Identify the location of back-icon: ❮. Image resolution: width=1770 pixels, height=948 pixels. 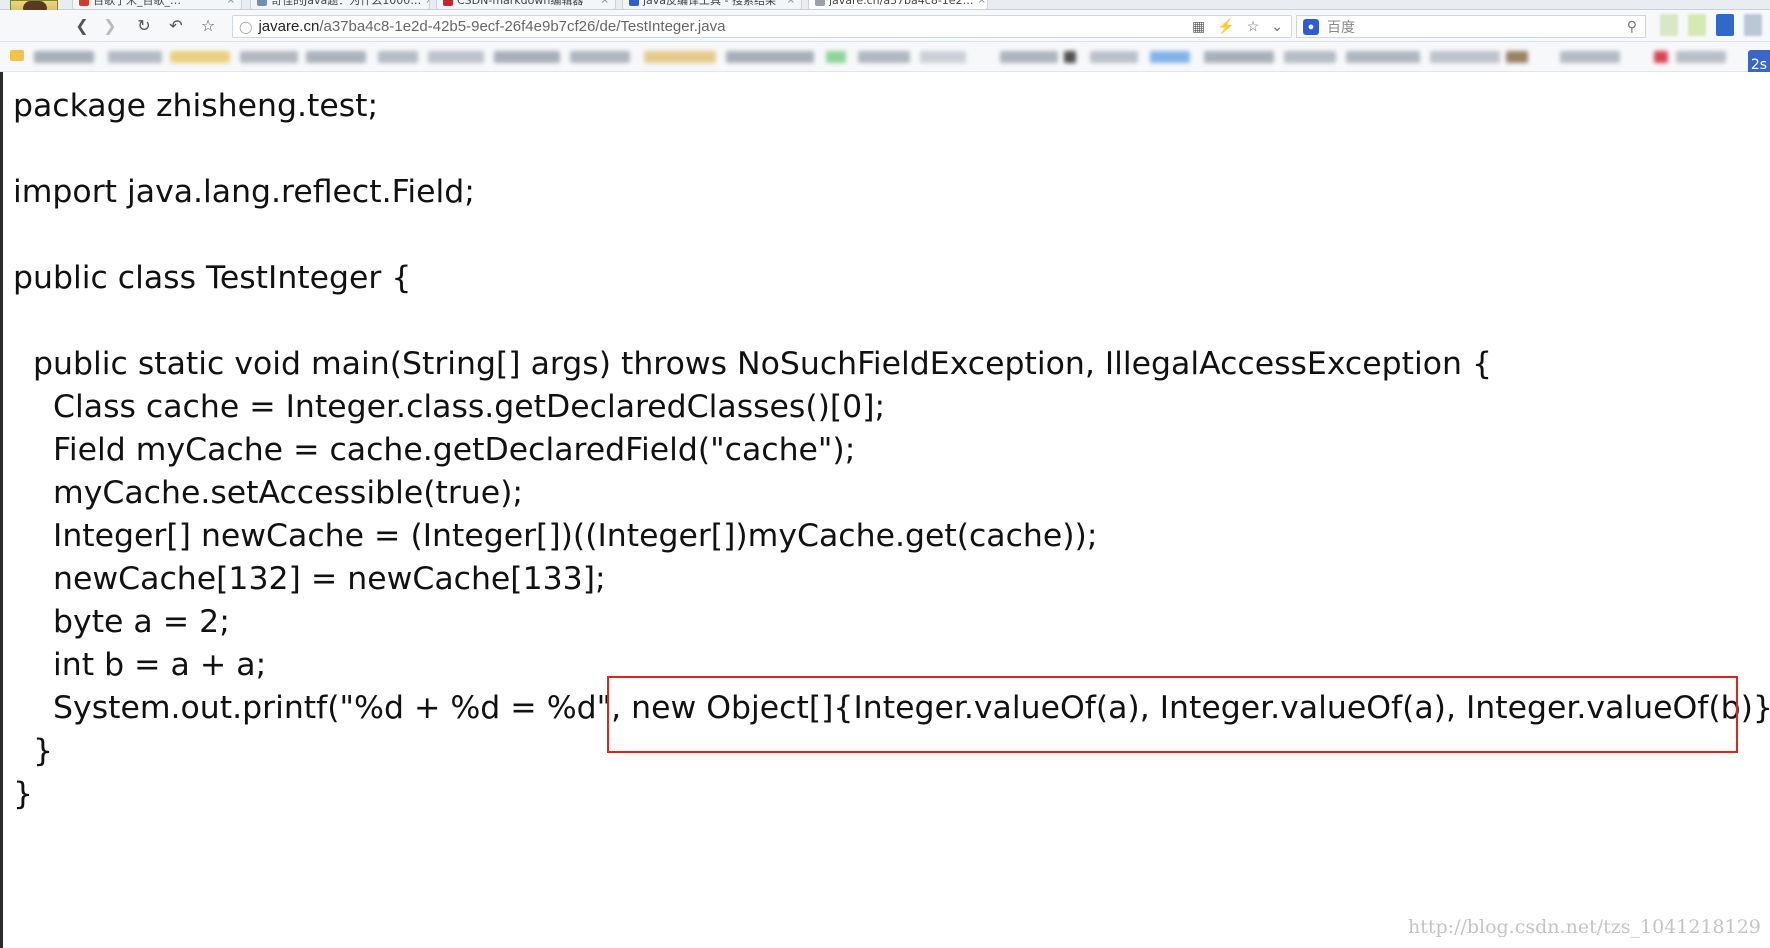
(82, 26).